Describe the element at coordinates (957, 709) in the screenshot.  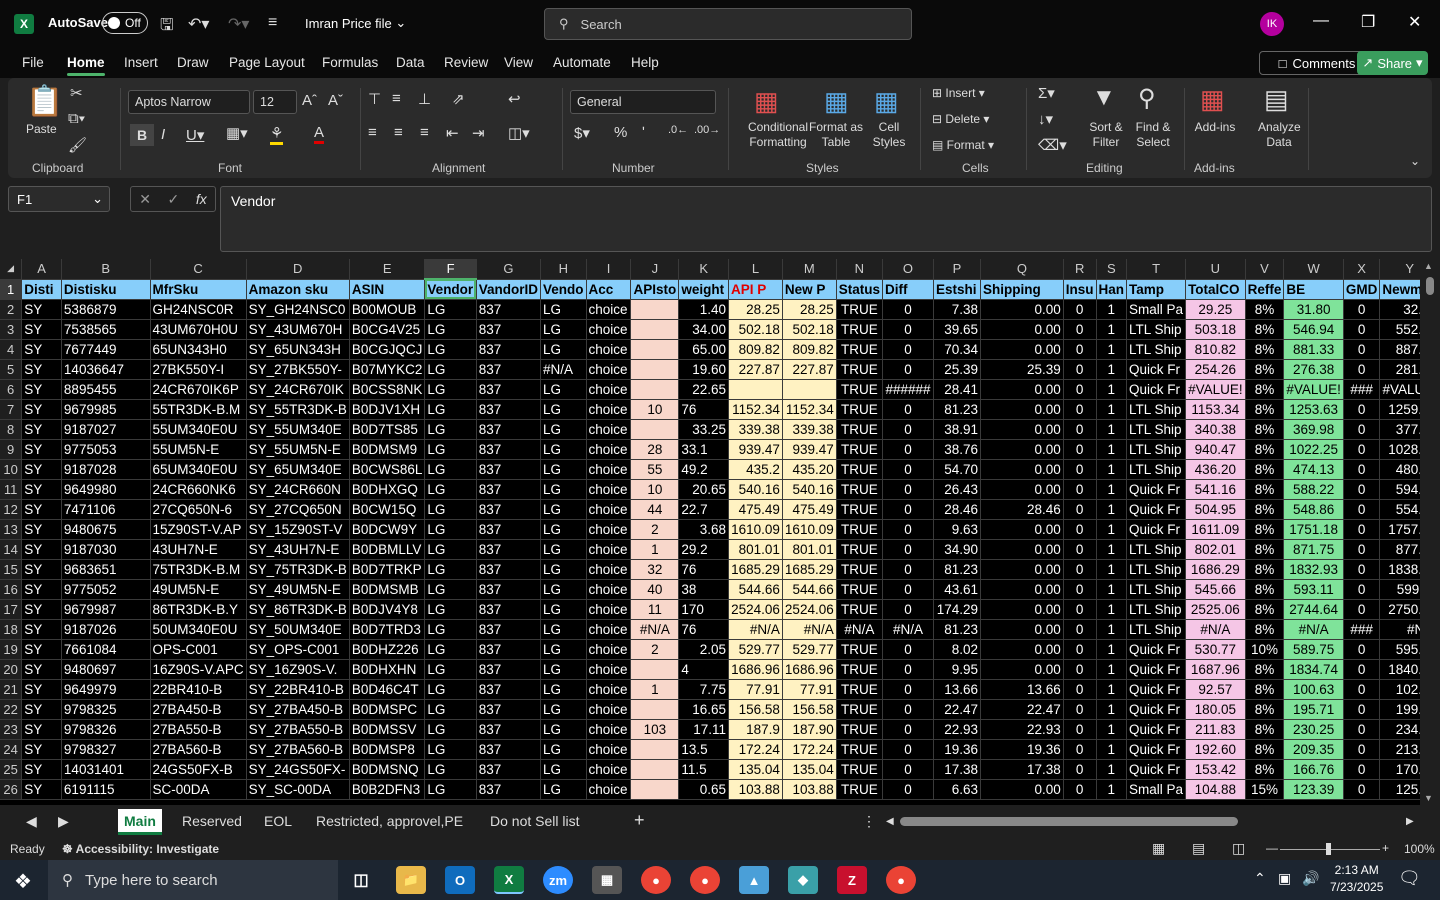
I see `cell: 22.47` at that location.